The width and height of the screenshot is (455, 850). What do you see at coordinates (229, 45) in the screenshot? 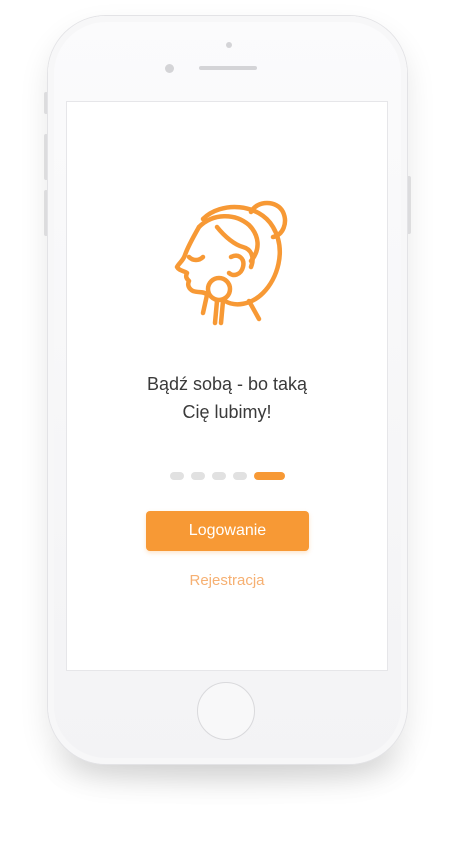
I see `proximity-sensor` at bounding box center [229, 45].